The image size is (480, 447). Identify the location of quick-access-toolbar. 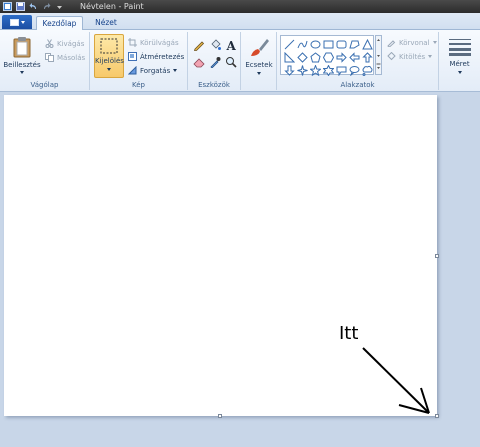
(33, 6).